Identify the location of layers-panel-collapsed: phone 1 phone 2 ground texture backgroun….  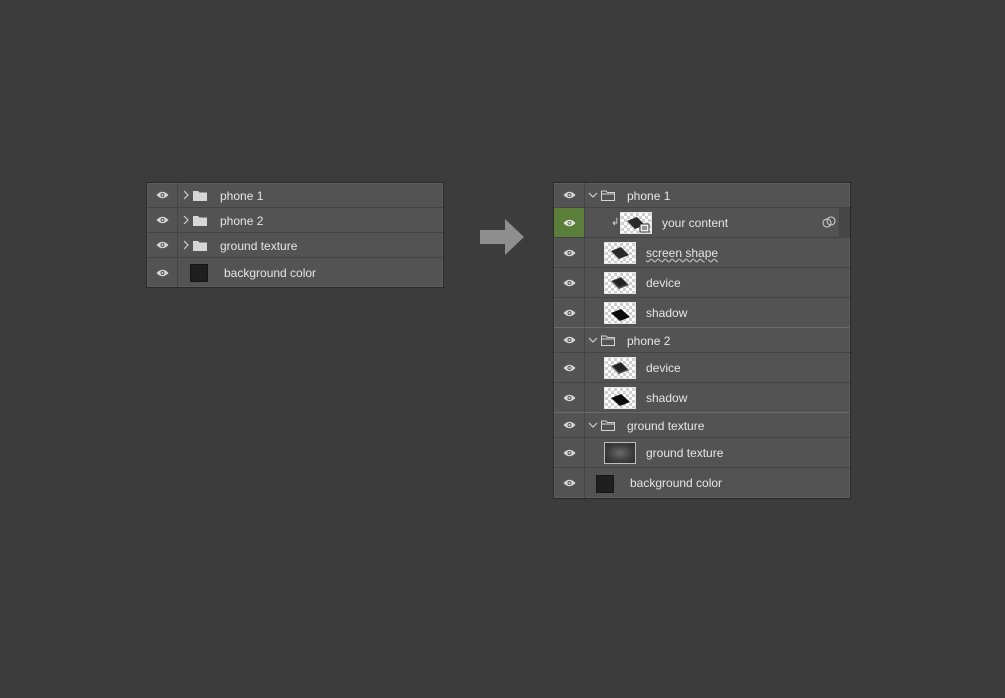
(295, 235).